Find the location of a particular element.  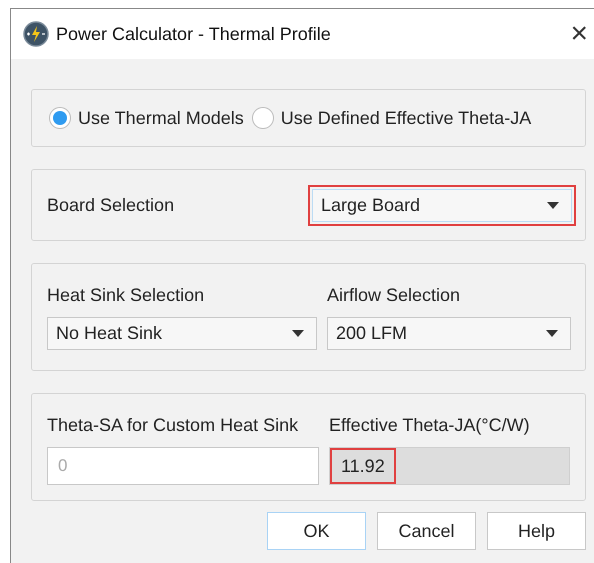

field-label: Heat Sink Selection is located at coordinates (126, 295).